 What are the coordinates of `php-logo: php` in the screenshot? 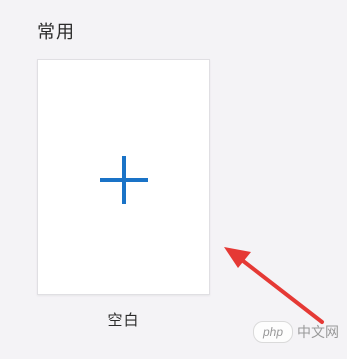 It's located at (273, 332).